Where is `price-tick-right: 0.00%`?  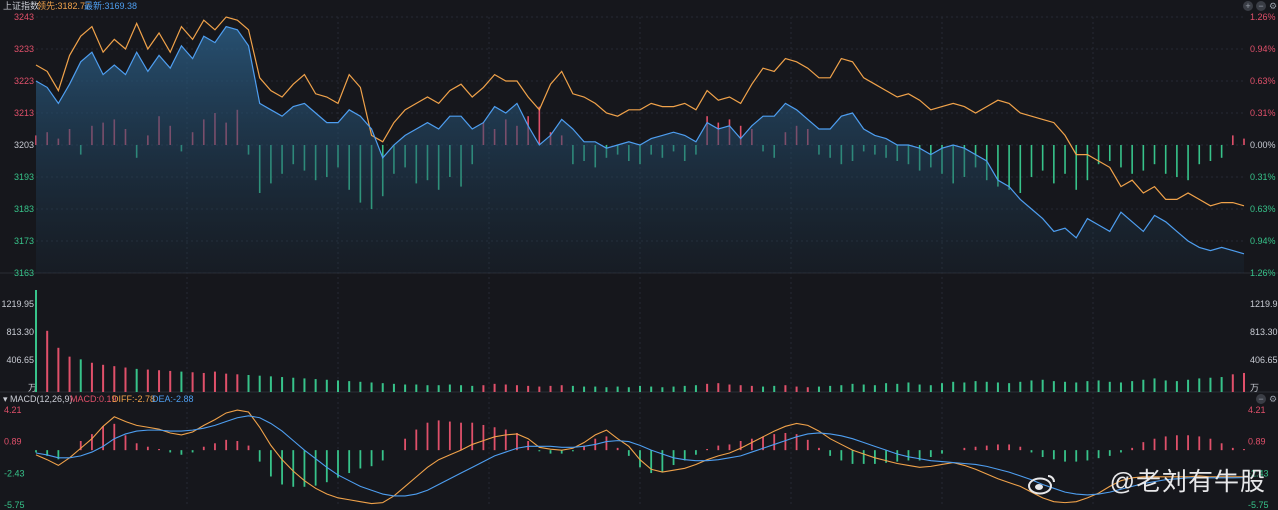 price-tick-right: 0.00% is located at coordinates (1263, 145).